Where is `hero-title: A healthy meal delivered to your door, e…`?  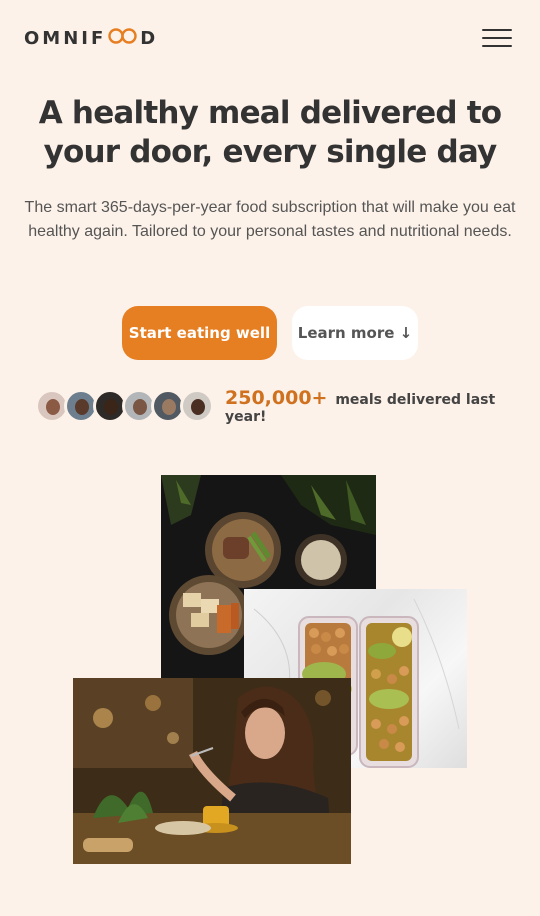
hero-title: A healthy meal delivered to your door, e… is located at coordinates (270, 132).